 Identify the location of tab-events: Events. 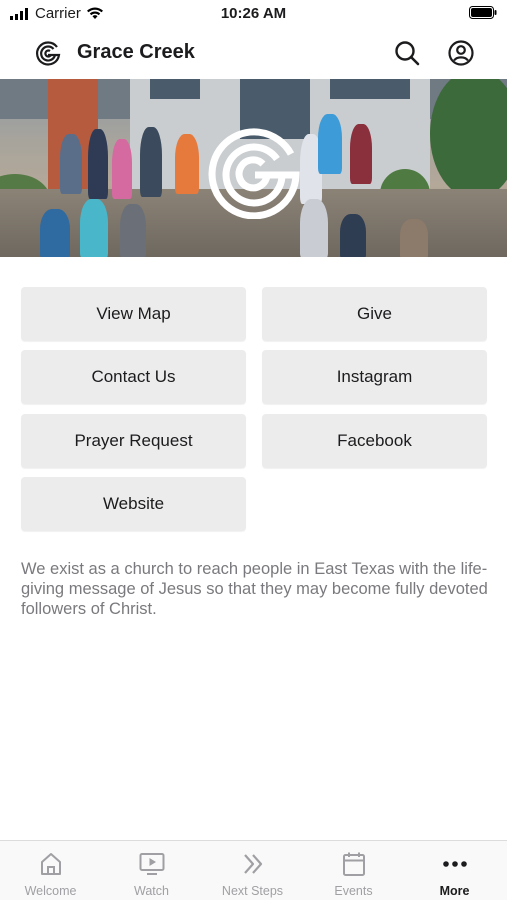
(353, 870).